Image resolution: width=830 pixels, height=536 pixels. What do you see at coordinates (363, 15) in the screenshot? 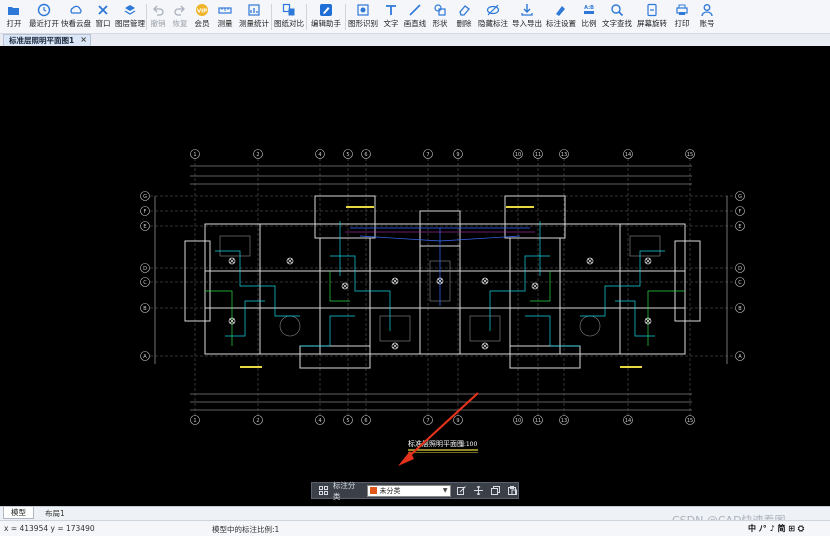
I see `toolbar-button-shape-recognize: 图形识别` at bounding box center [363, 15].